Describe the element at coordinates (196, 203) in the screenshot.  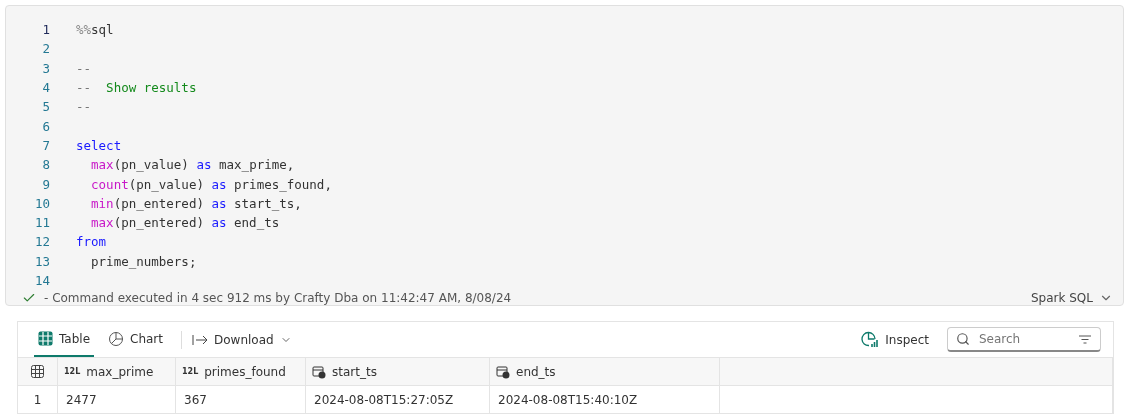
I see `code-line: min(pn_entered) as start_ts,` at that location.